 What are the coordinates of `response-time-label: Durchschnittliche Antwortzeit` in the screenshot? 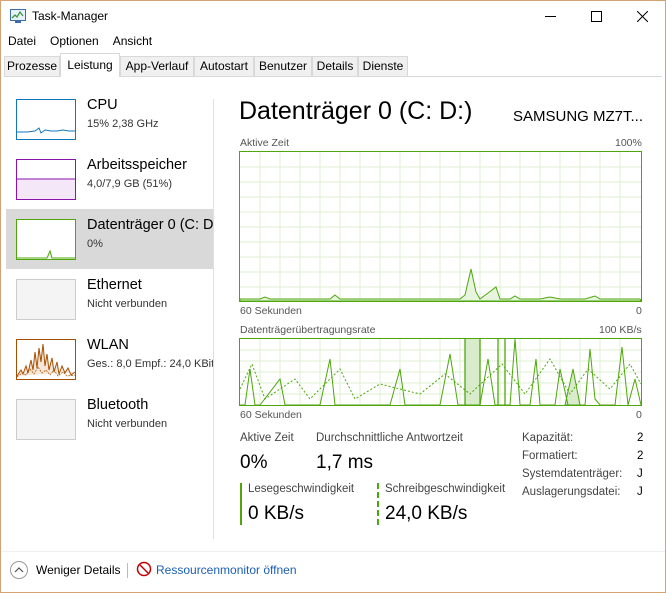 It's located at (390, 438).